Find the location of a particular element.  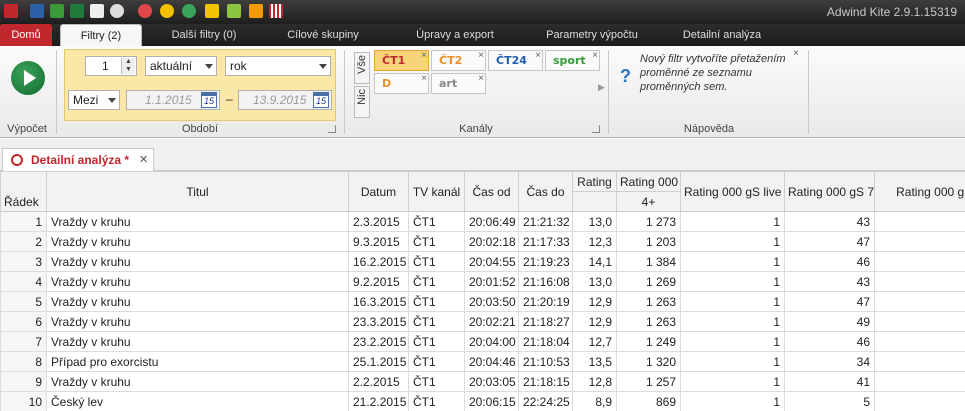

cell-rating: 12,7 is located at coordinates (594, 341).